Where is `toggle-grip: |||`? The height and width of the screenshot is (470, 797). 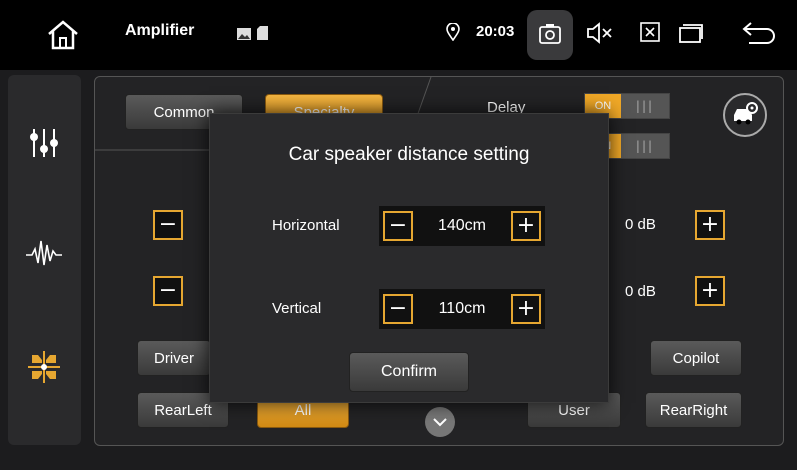 toggle-grip: ||| is located at coordinates (645, 106).